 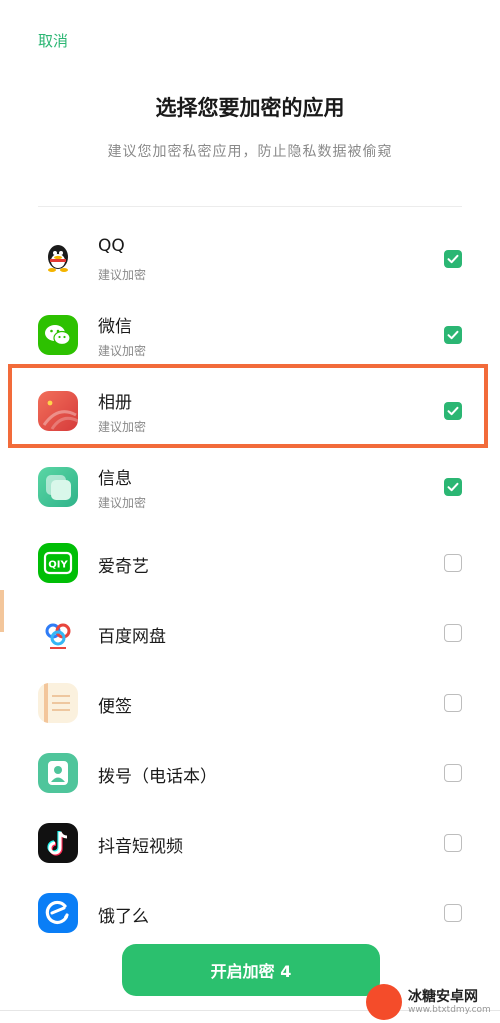 I want to click on app-name: QQ, so click(x=111, y=246).